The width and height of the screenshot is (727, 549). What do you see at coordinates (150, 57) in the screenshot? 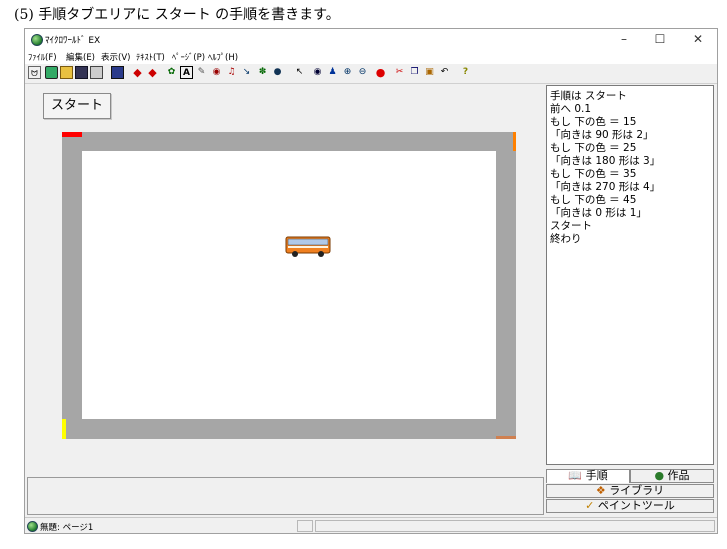
I see `menu-text: ﾃｷｽﾄ(T)` at bounding box center [150, 57].